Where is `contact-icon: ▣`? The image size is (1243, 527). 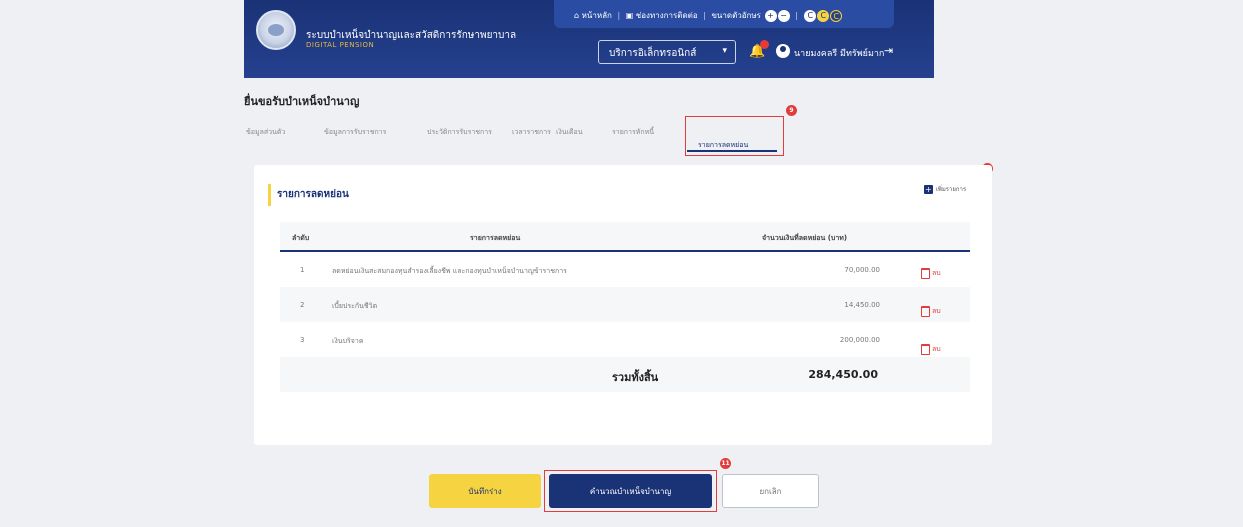
contact-icon: ▣ is located at coordinates (629, 15).